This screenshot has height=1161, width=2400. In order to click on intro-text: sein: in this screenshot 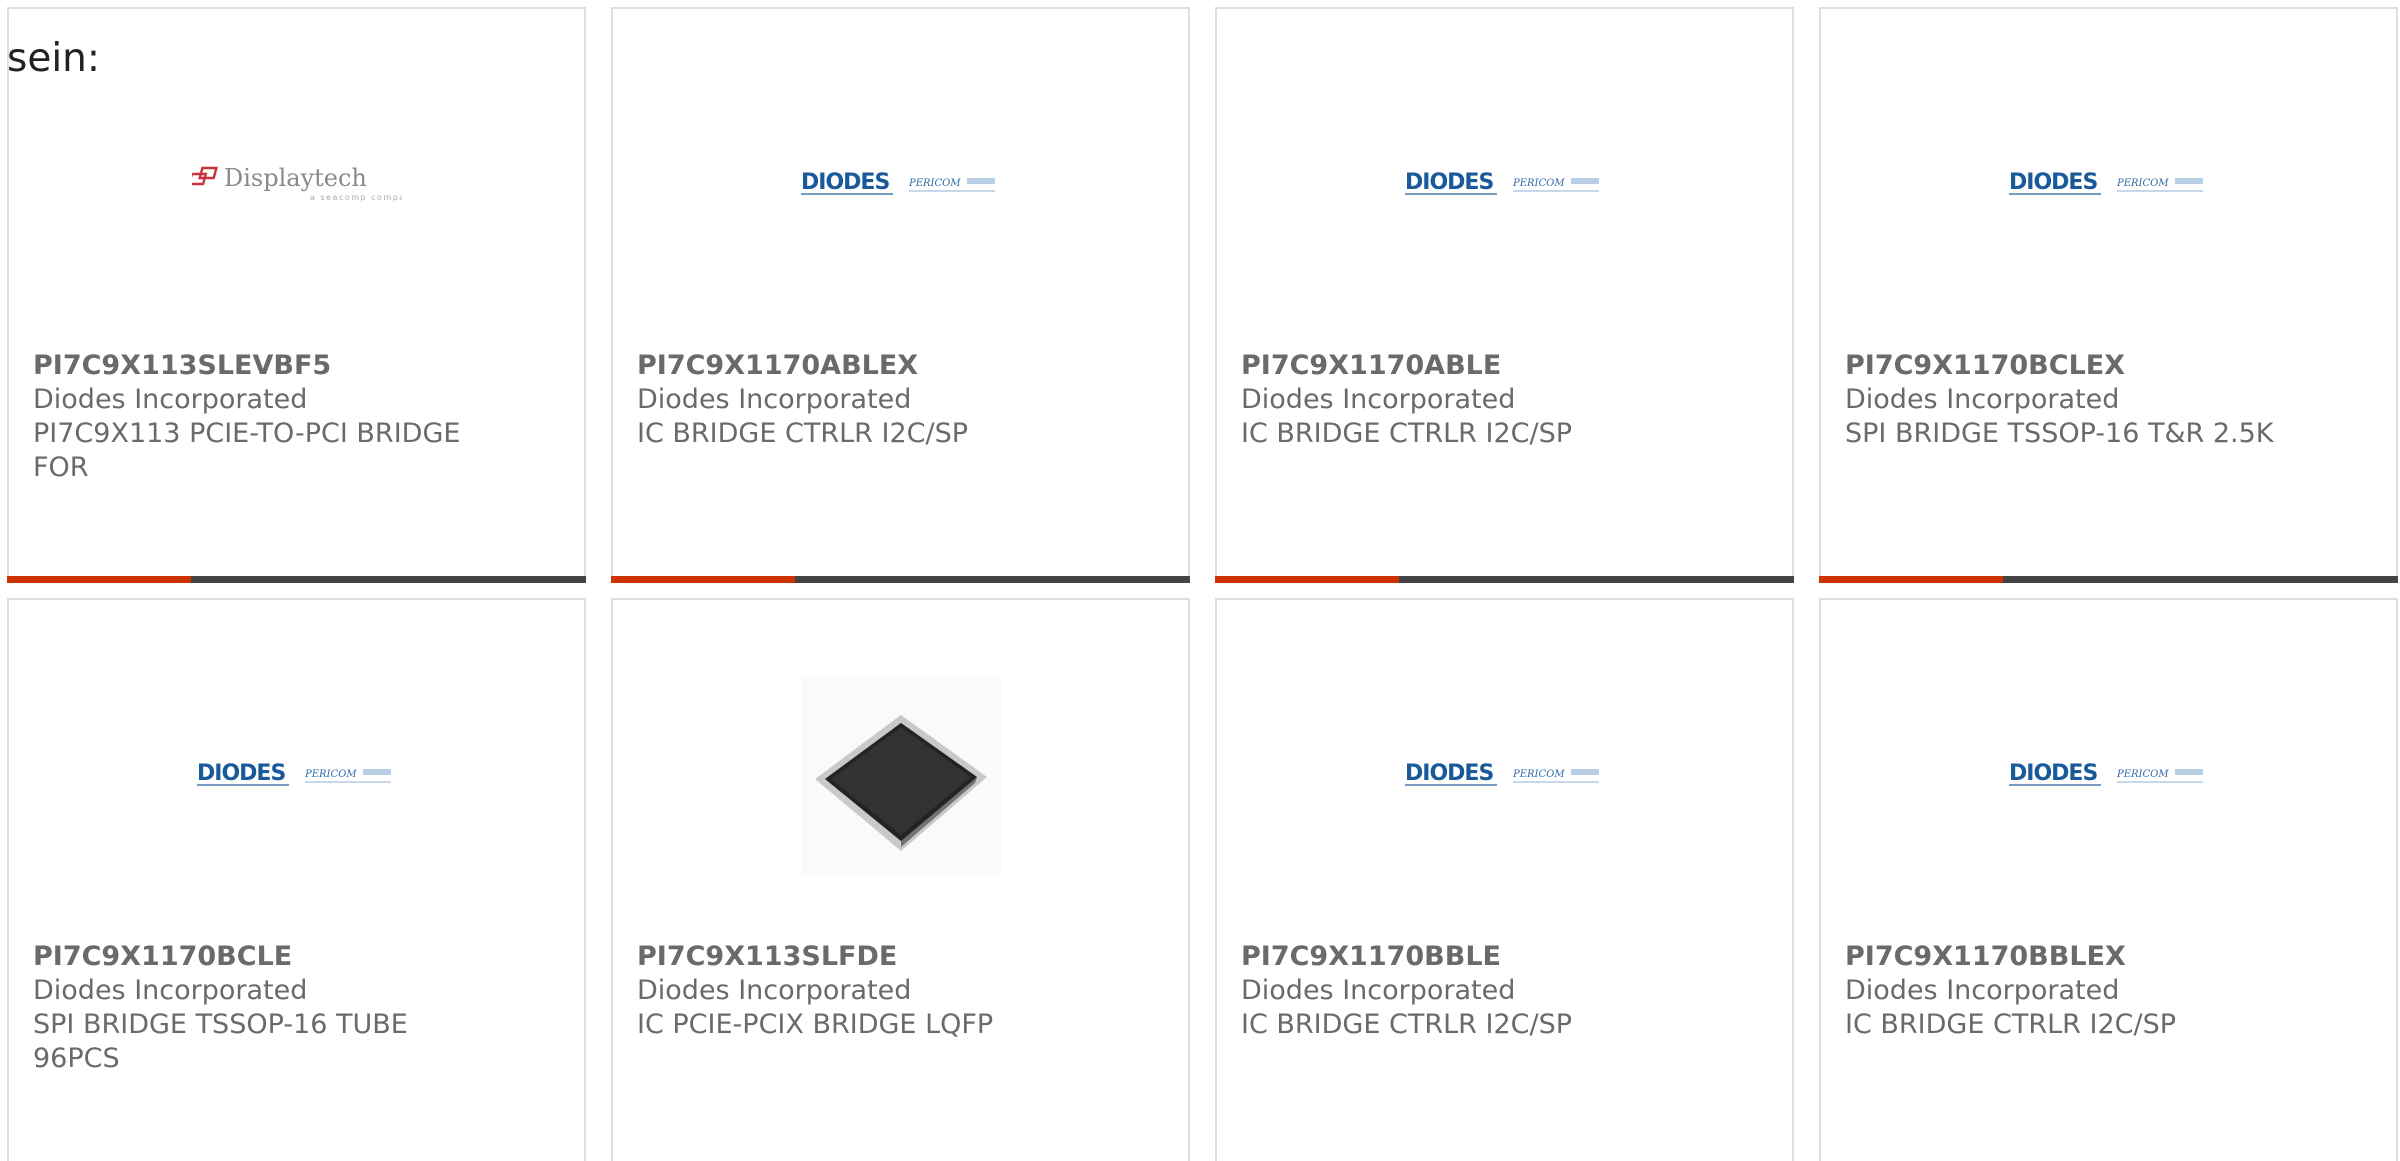, I will do `click(54, 58)`.